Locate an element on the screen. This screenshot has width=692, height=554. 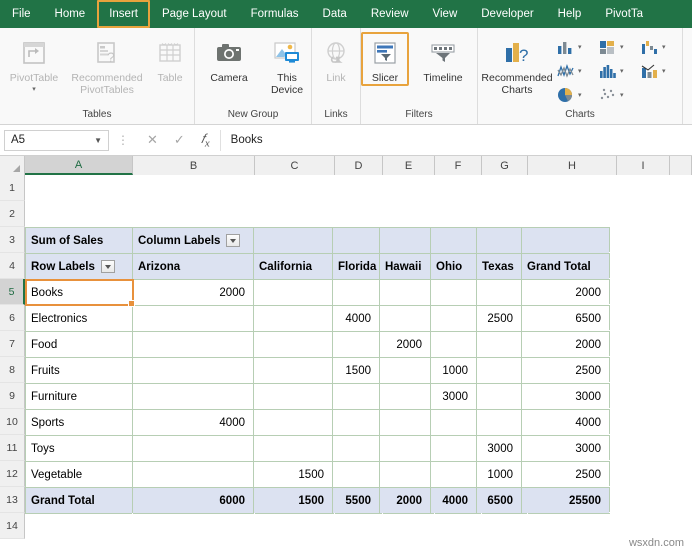
column-chart-button: ▾ is located at coordinates (577, 47).